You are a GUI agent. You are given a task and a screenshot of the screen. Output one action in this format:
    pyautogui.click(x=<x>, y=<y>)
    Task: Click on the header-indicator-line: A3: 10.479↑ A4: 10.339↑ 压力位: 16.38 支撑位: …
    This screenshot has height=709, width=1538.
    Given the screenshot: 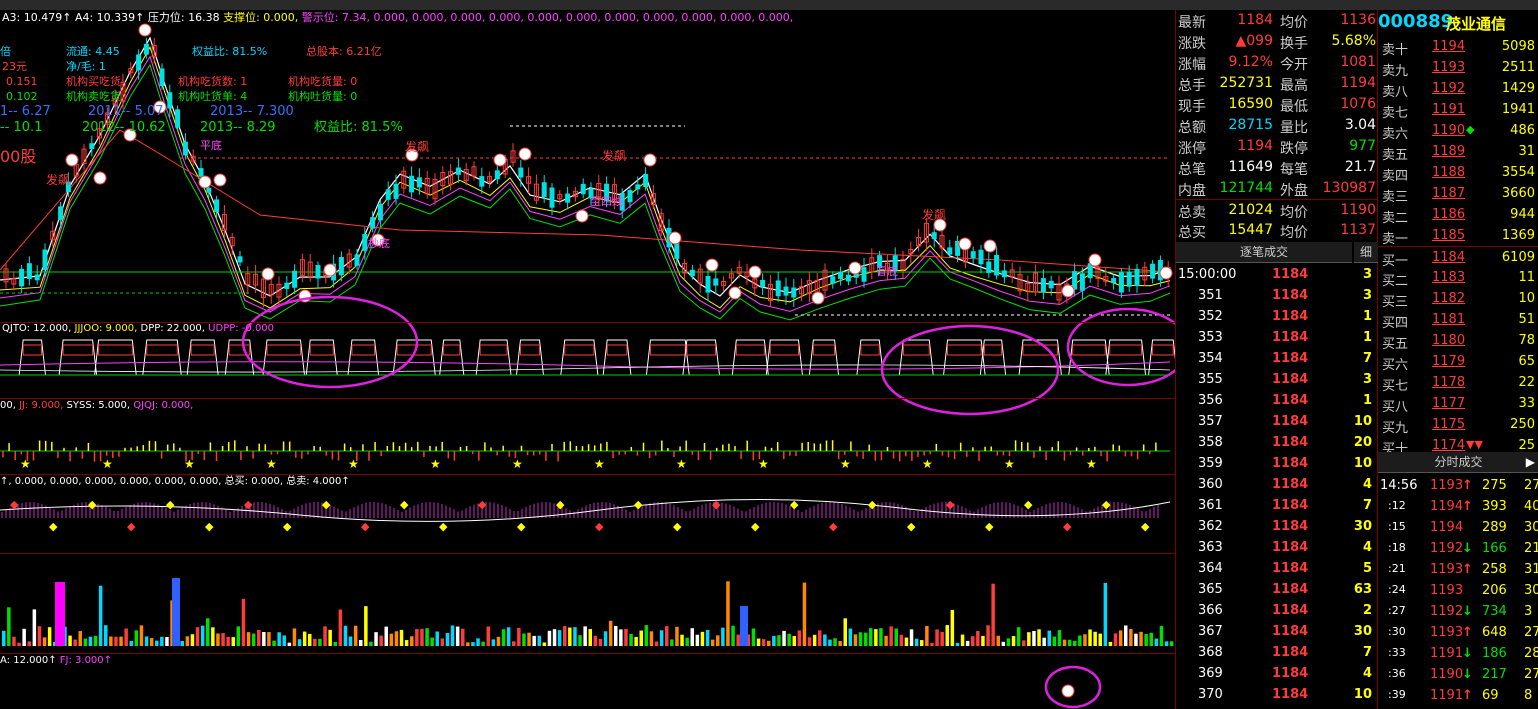 What is the action you would take?
    pyautogui.click(x=397, y=18)
    